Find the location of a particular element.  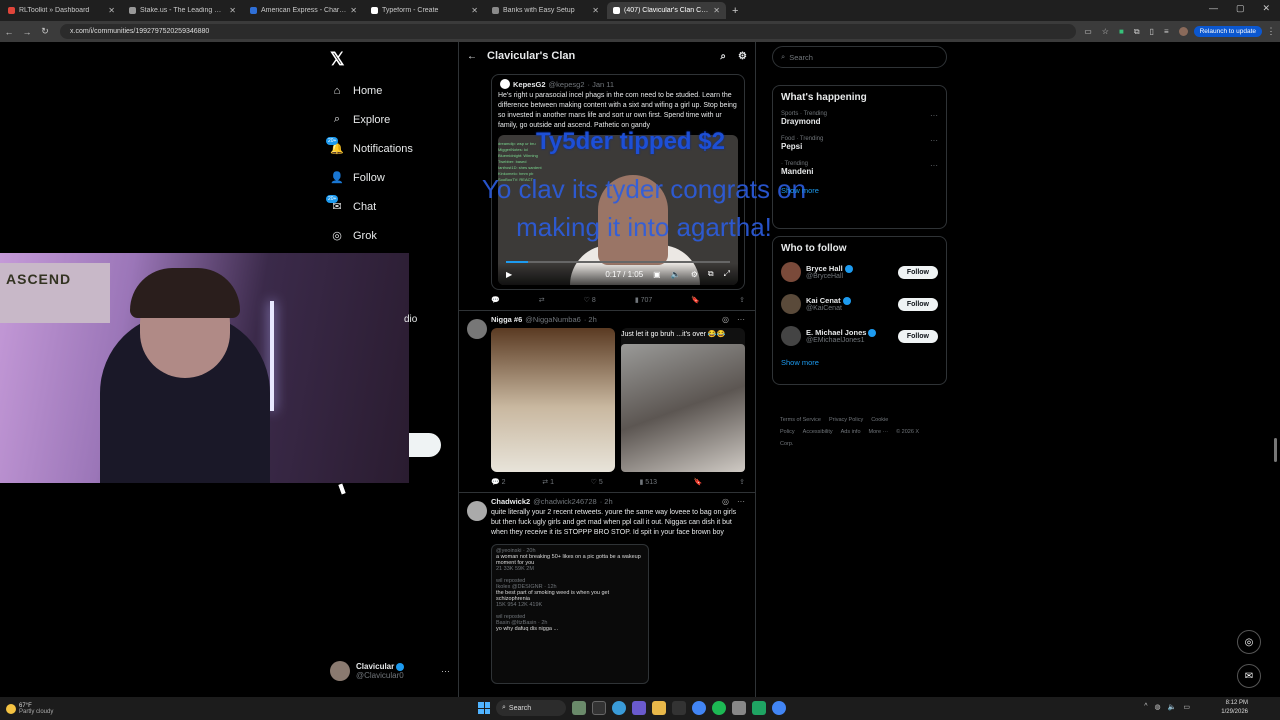

search-input: ⌕ Search is located at coordinates (859, 57).